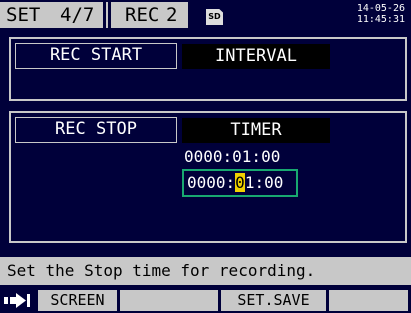 This screenshot has width=411, height=313. Describe the element at coordinates (380, 8) in the screenshot. I see `clock-date: 14-05-26` at that location.